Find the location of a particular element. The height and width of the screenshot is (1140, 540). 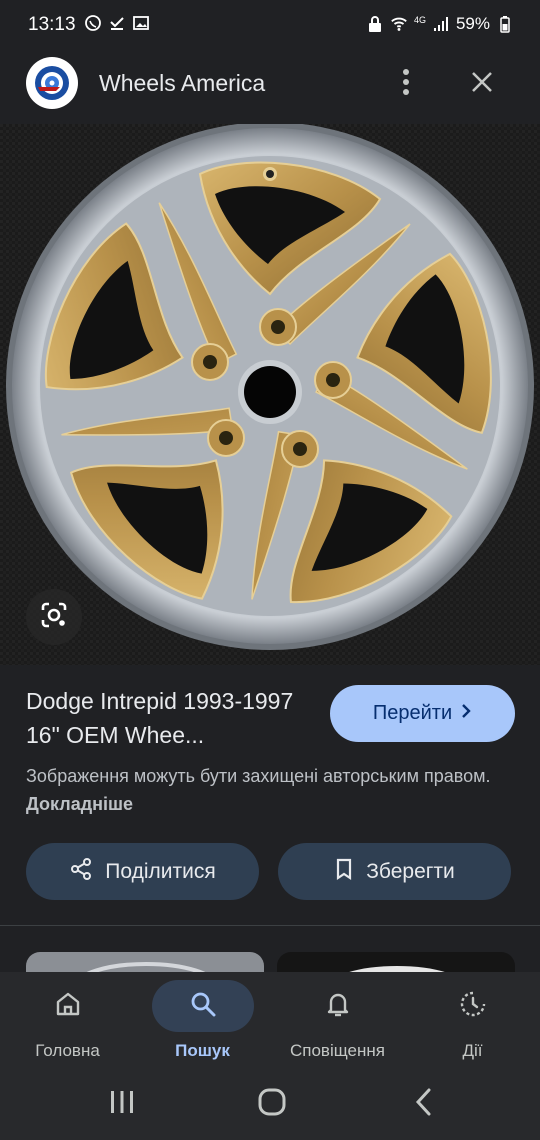

more-options-button is located at coordinates (406, 84).